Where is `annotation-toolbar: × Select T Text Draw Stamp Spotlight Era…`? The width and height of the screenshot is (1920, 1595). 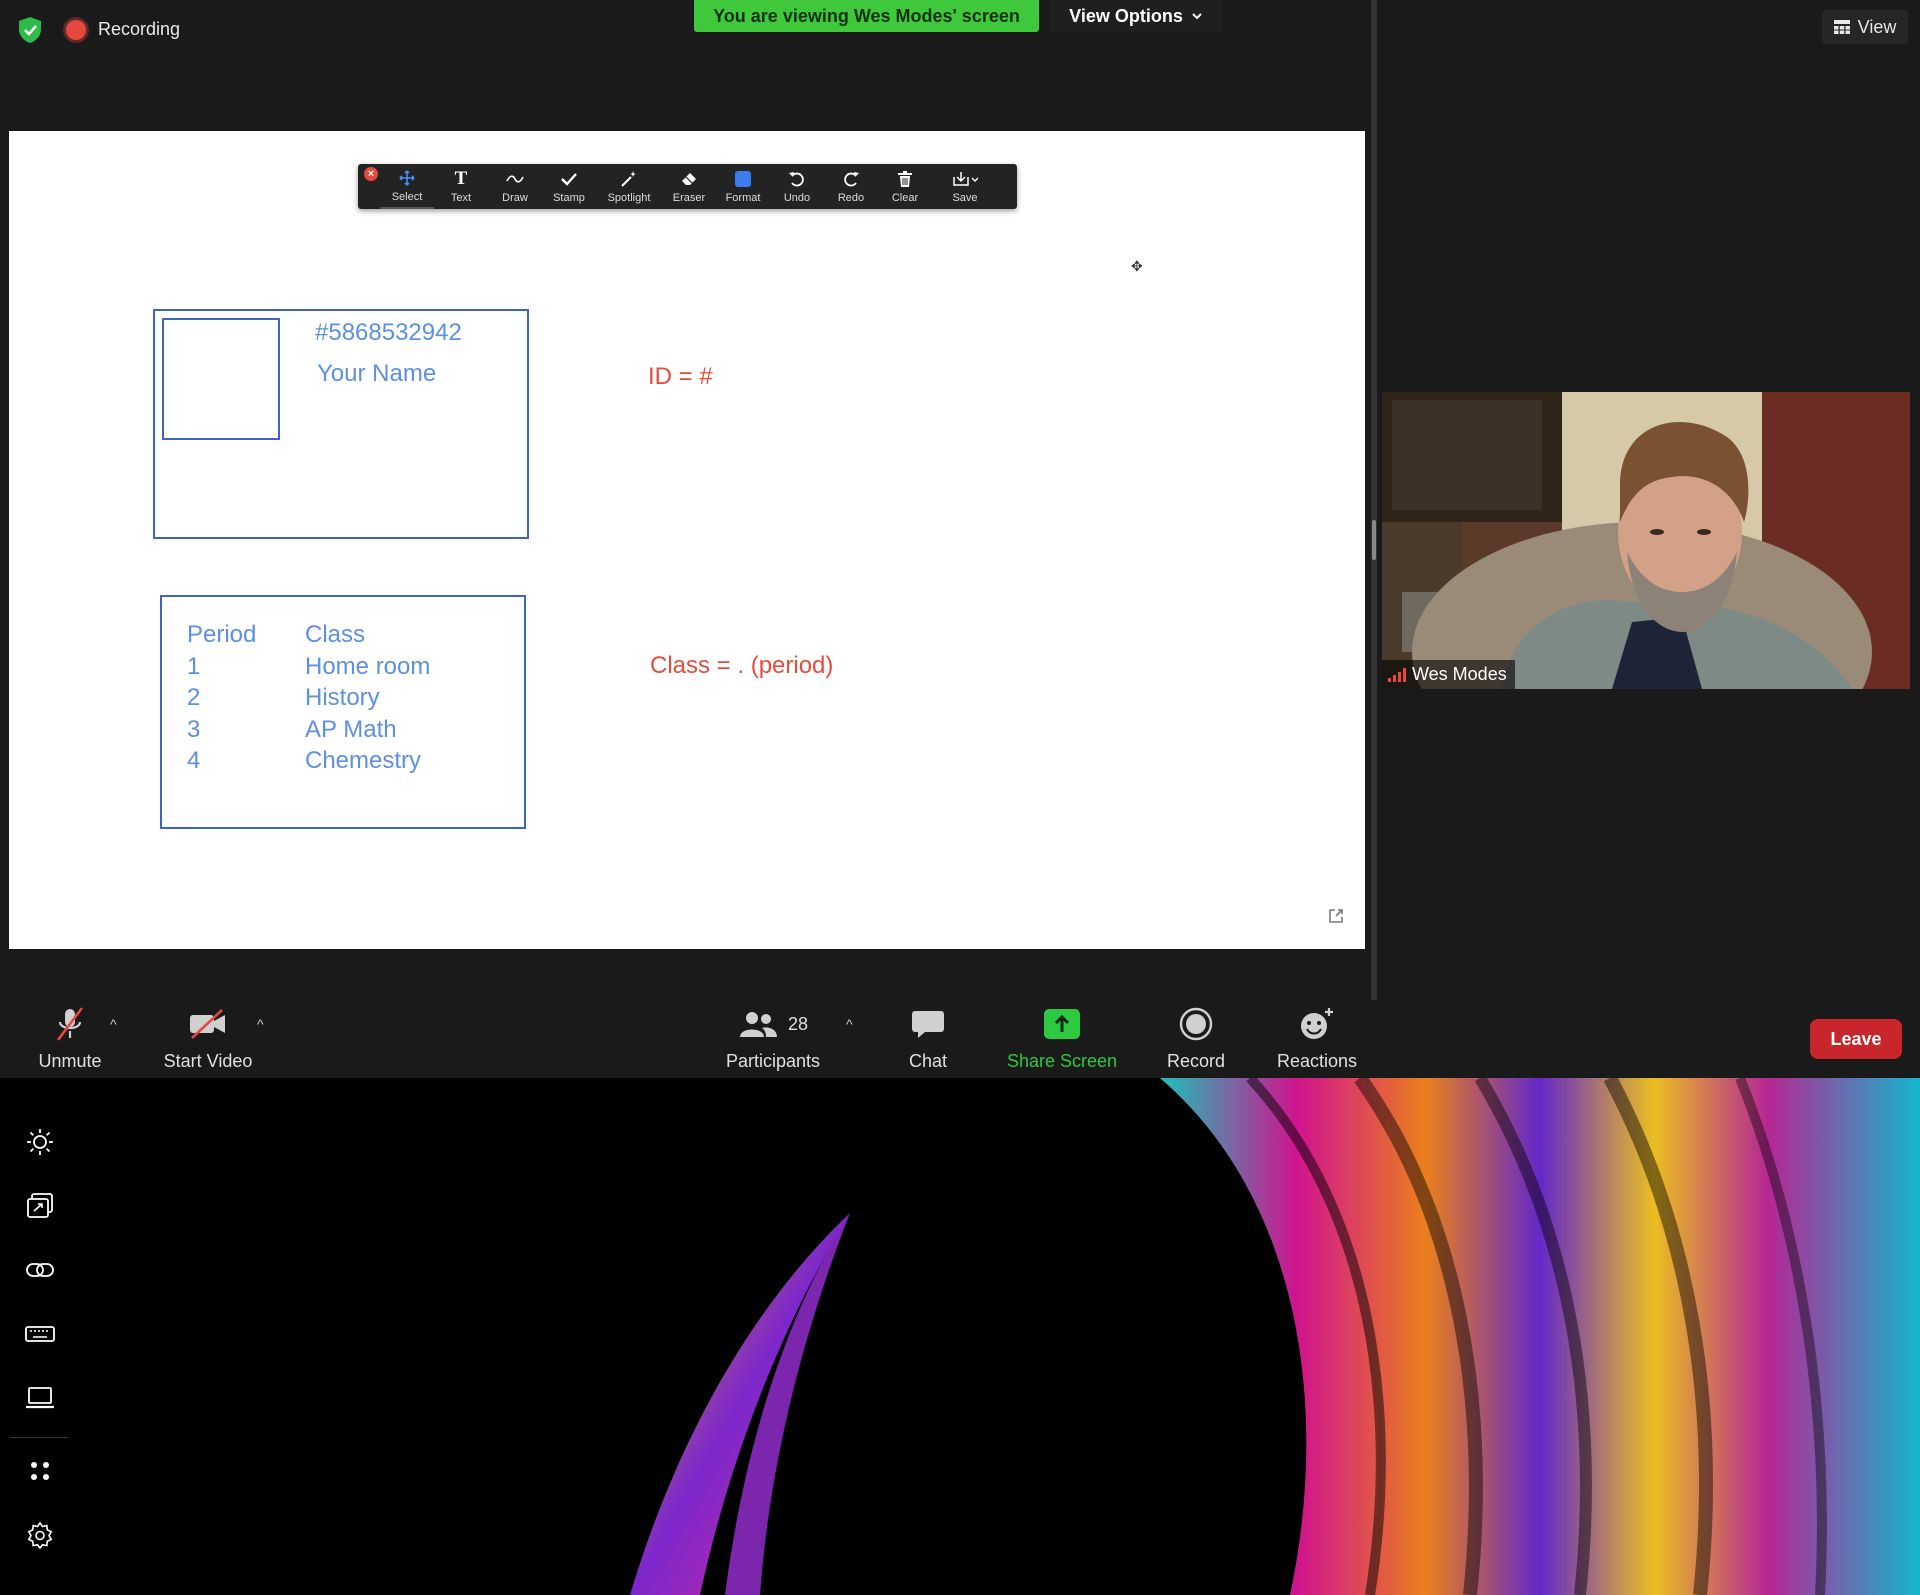 annotation-toolbar: × Select T Text Draw Stamp Spotlight Era… is located at coordinates (687, 186).